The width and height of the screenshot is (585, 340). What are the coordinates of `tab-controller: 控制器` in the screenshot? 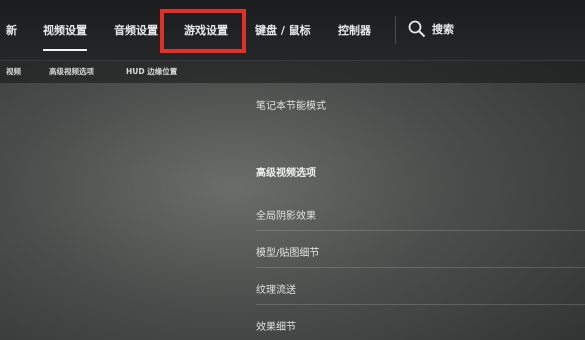 It's located at (354, 30).